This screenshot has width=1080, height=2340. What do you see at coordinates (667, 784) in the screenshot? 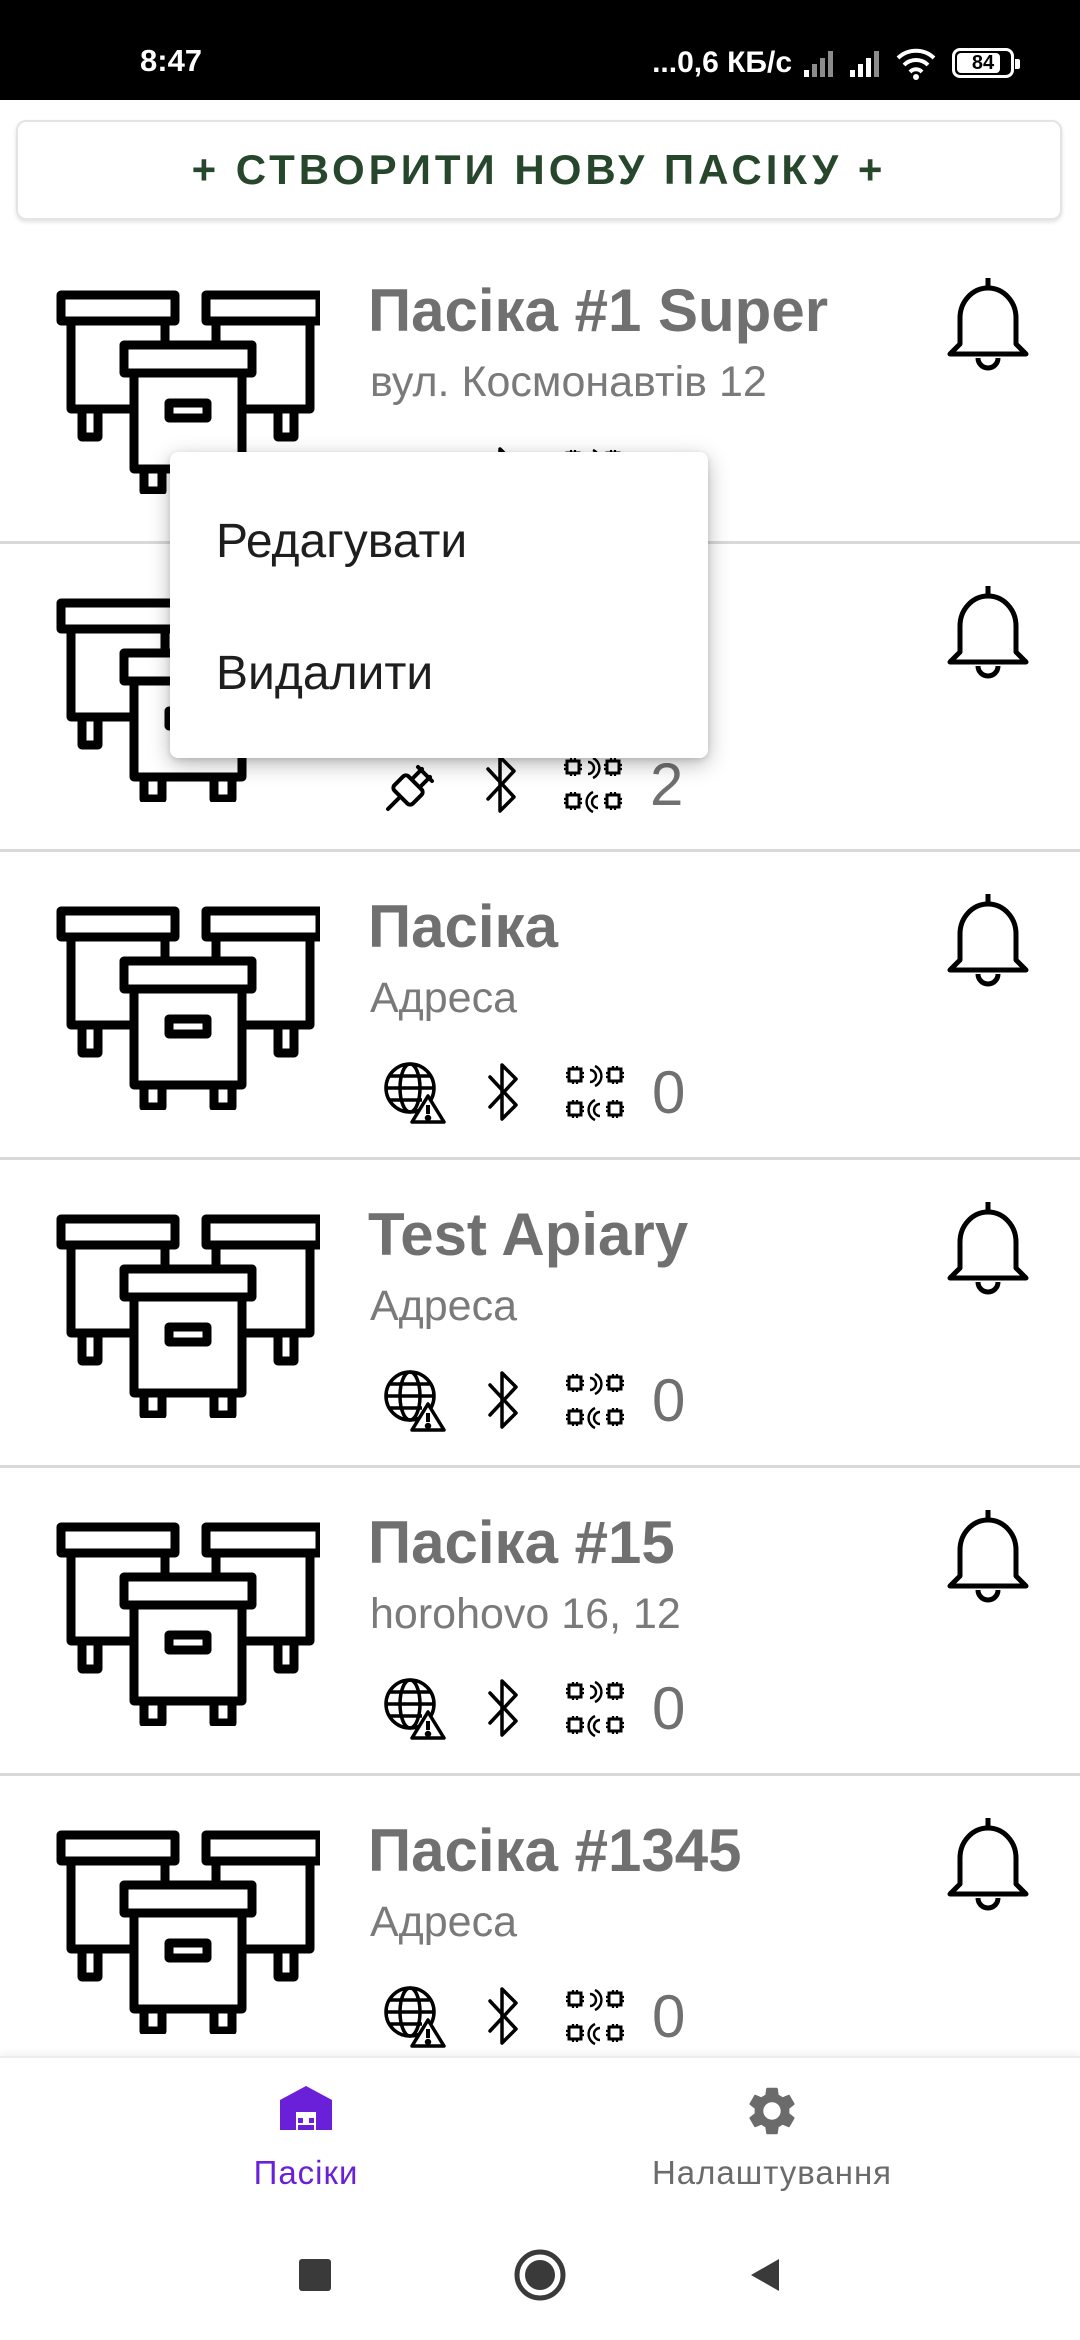
I see `device-count: 2` at bounding box center [667, 784].